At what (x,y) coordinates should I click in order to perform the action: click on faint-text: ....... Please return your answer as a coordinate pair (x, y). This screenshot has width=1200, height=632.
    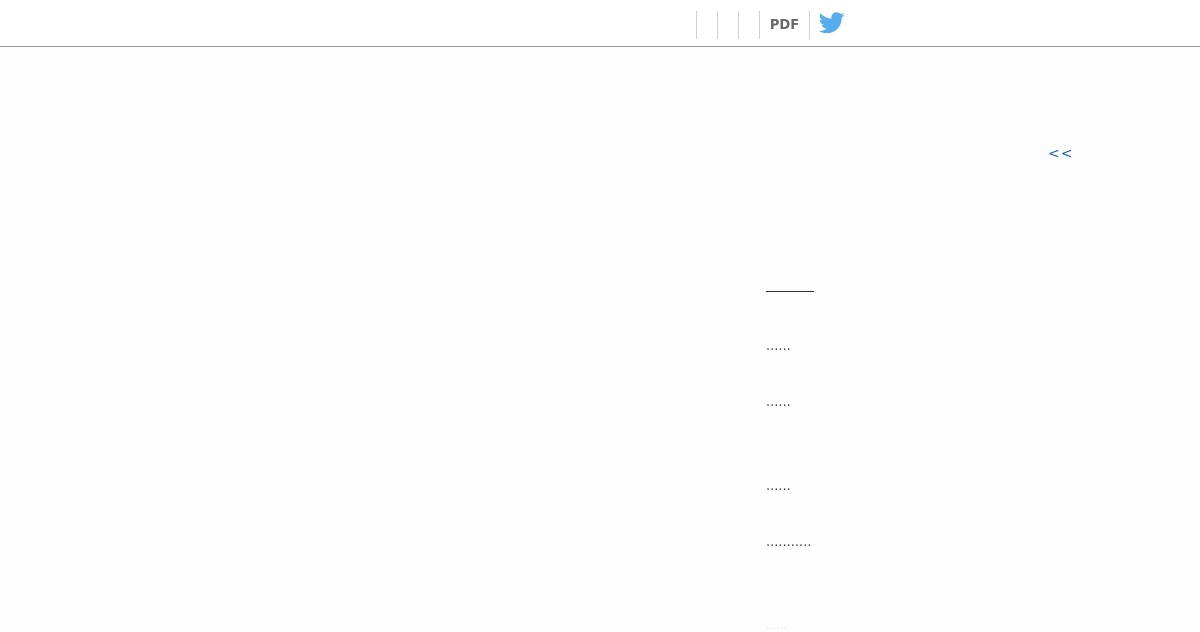
    Looking at the image, I should click on (776, 625).